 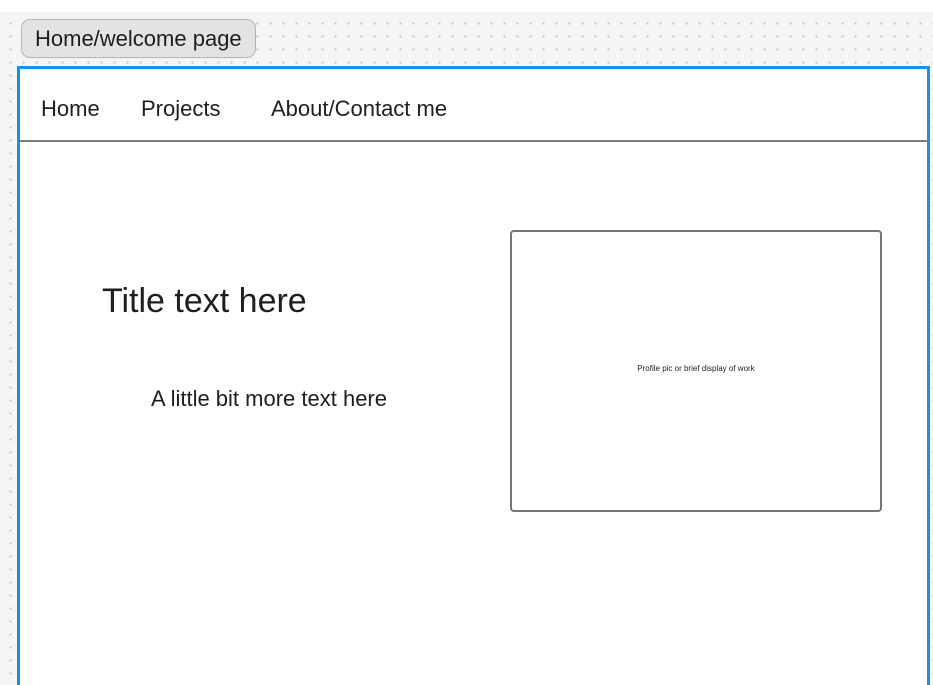 I want to click on navbar: Home Projects About/Contact me, so click(x=473, y=105).